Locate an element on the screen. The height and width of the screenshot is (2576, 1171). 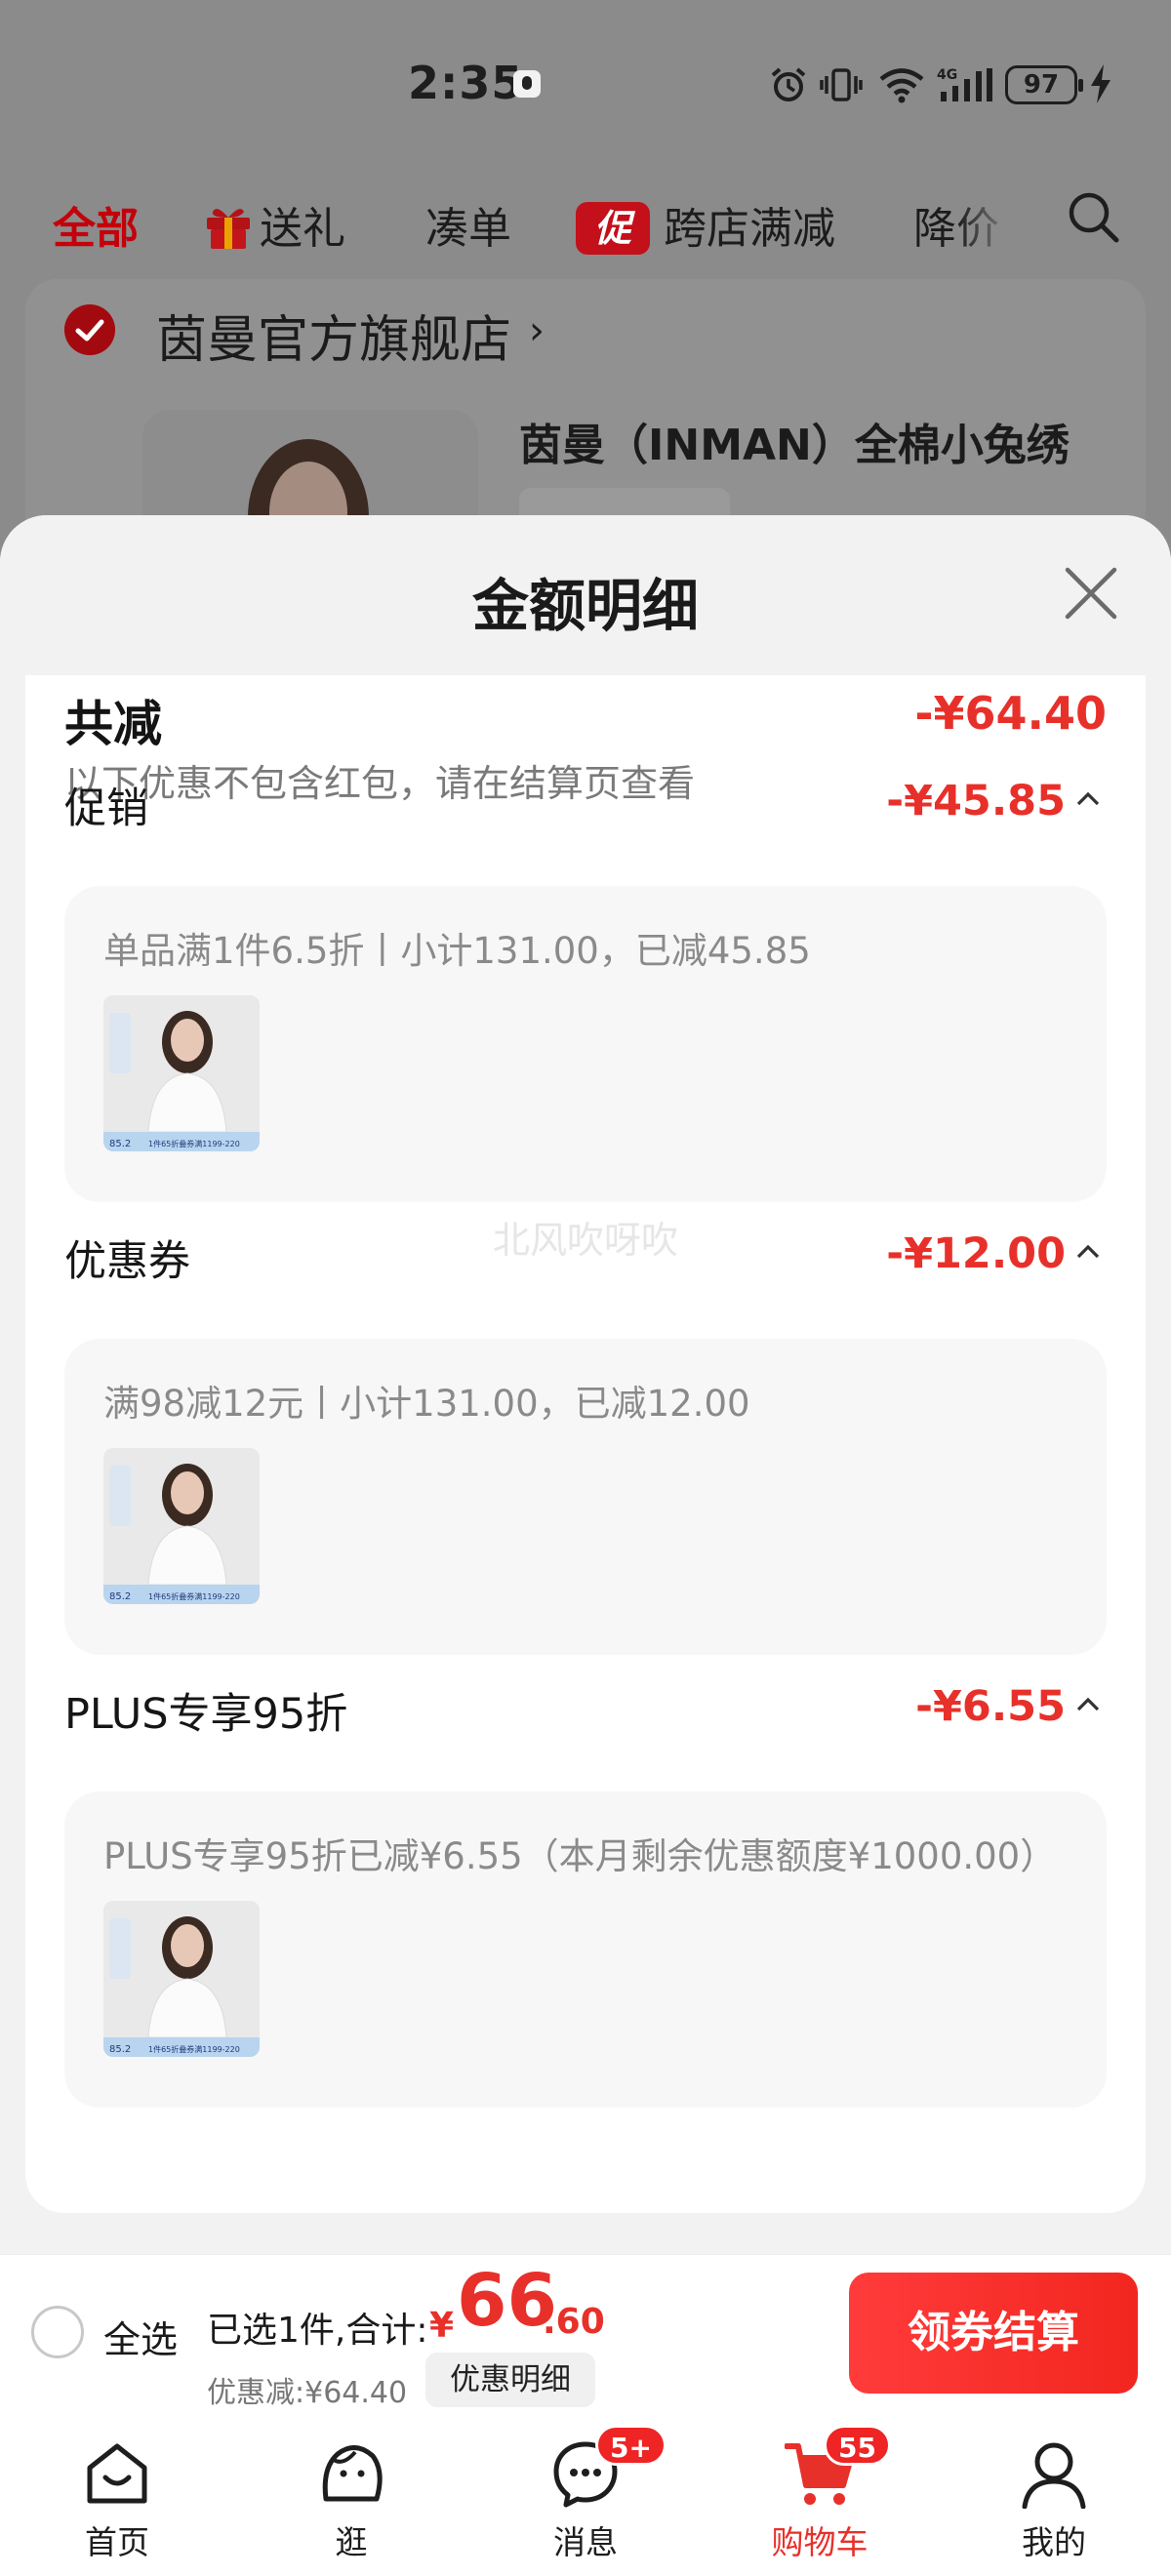
nav-messages: 5+ 消息 is located at coordinates (585, 2495).